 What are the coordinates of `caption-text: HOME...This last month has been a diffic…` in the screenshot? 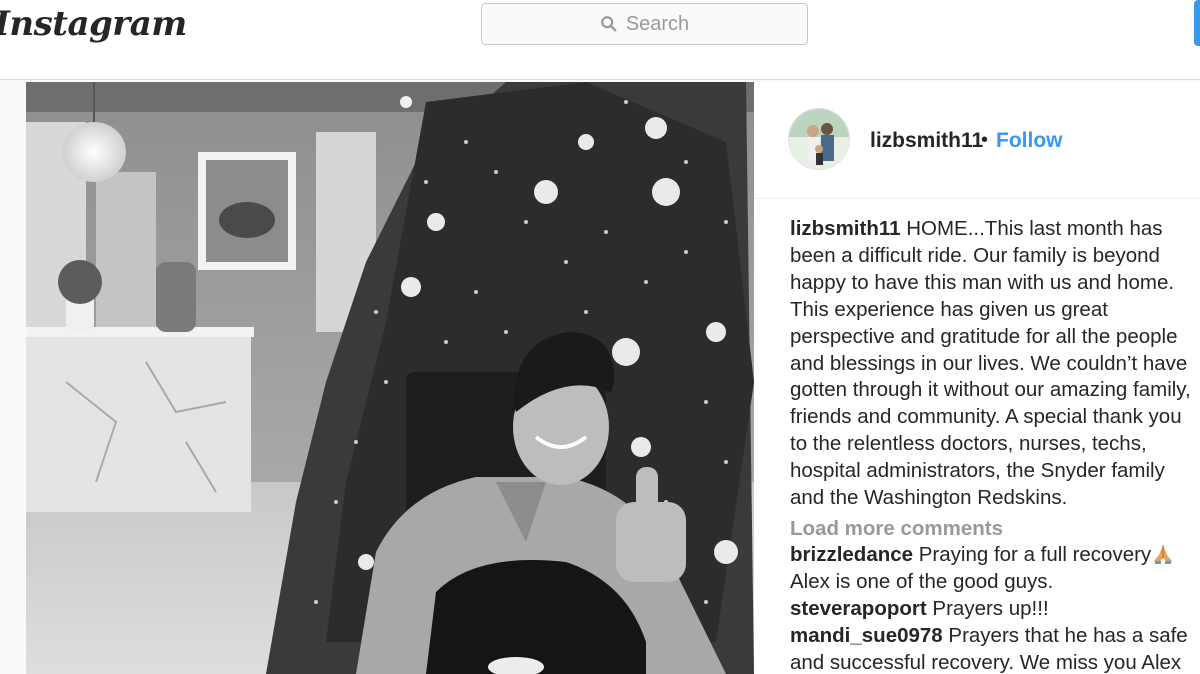 It's located at (990, 363).